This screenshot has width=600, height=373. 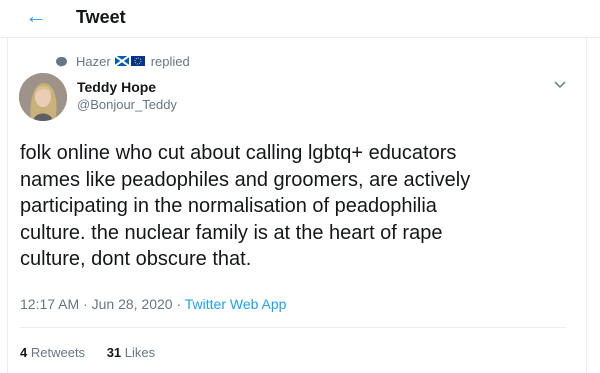 What do you see at coordinates (586, 205) in the screenshot?
I see `column-border-right` at bounding box center [586, 205].